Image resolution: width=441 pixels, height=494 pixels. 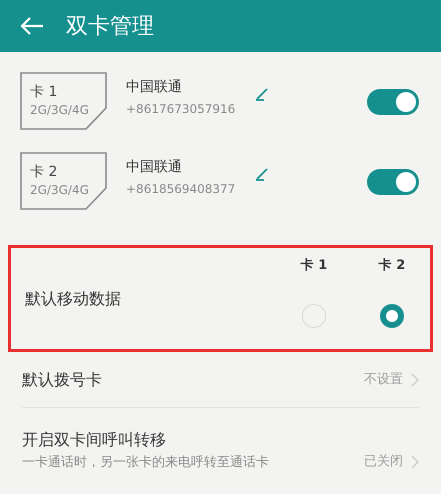 I want to click on setting-value: 不设置, so click(x=383, y=380).